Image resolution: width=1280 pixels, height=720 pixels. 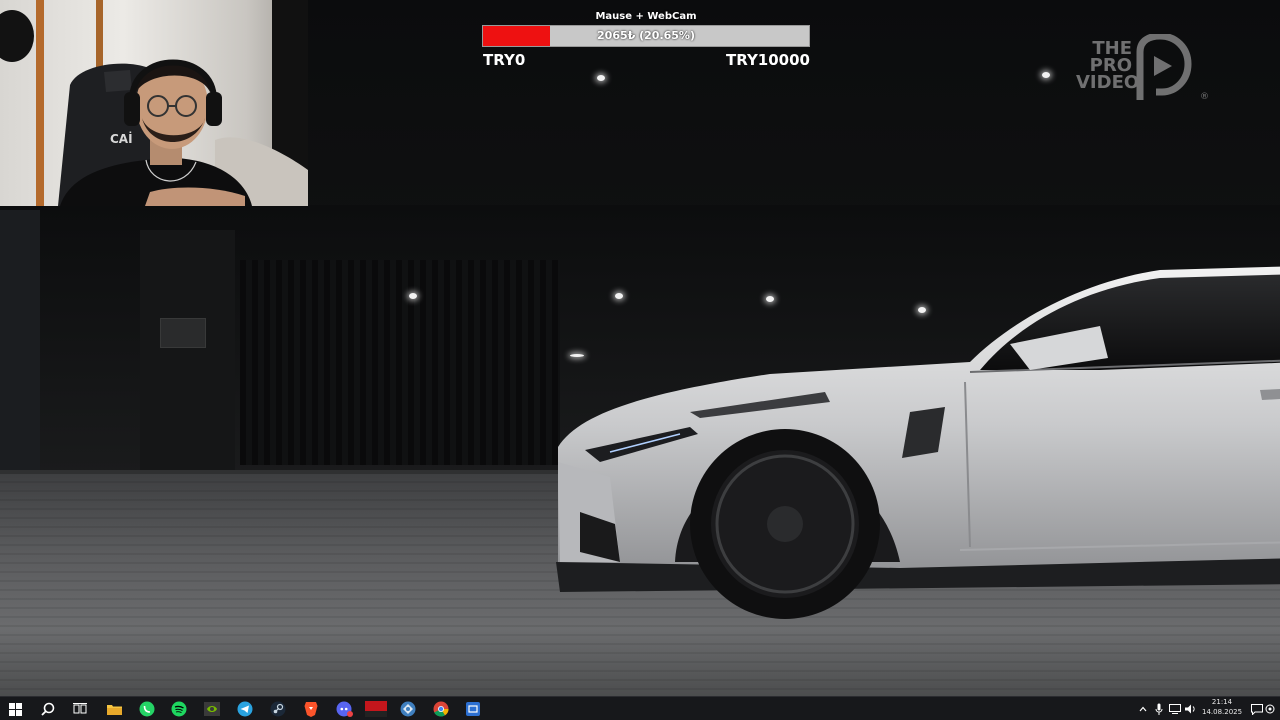 I want to click on network-tray-icon, so click(x=1175, y=709).